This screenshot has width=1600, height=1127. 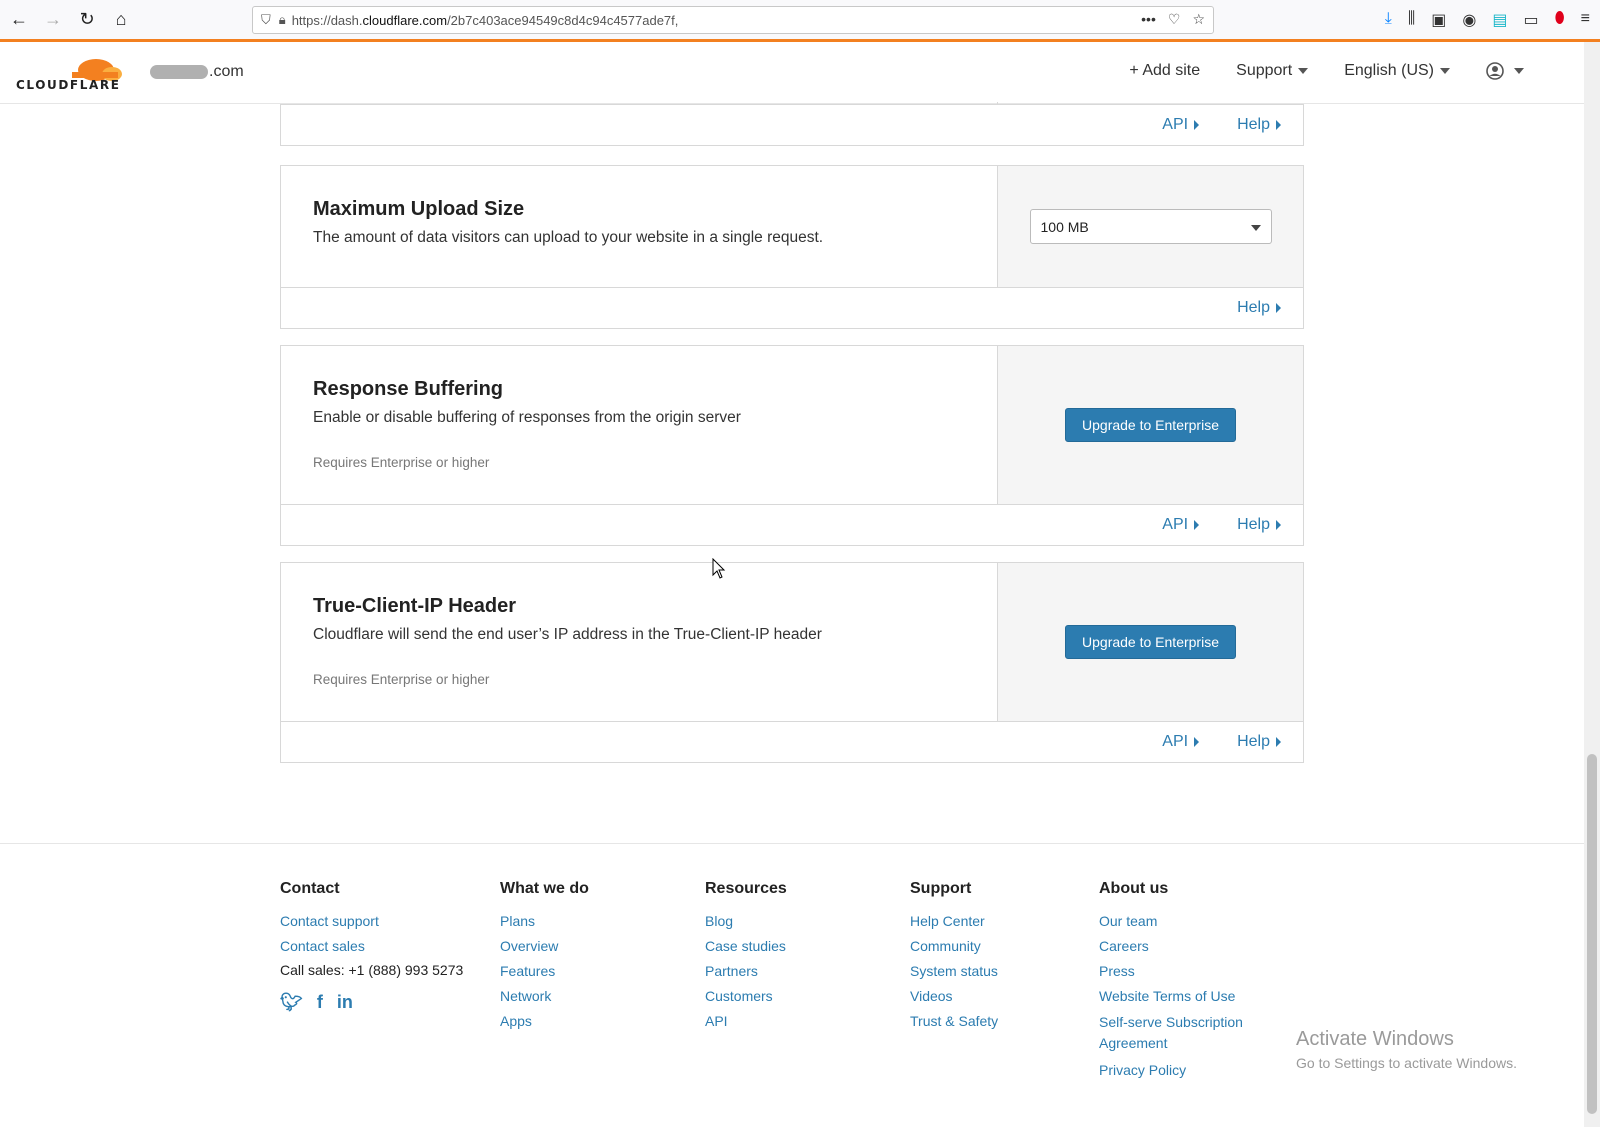 I want to click on logo-text: CLOUDFLARE, so click(x=68, y=85).